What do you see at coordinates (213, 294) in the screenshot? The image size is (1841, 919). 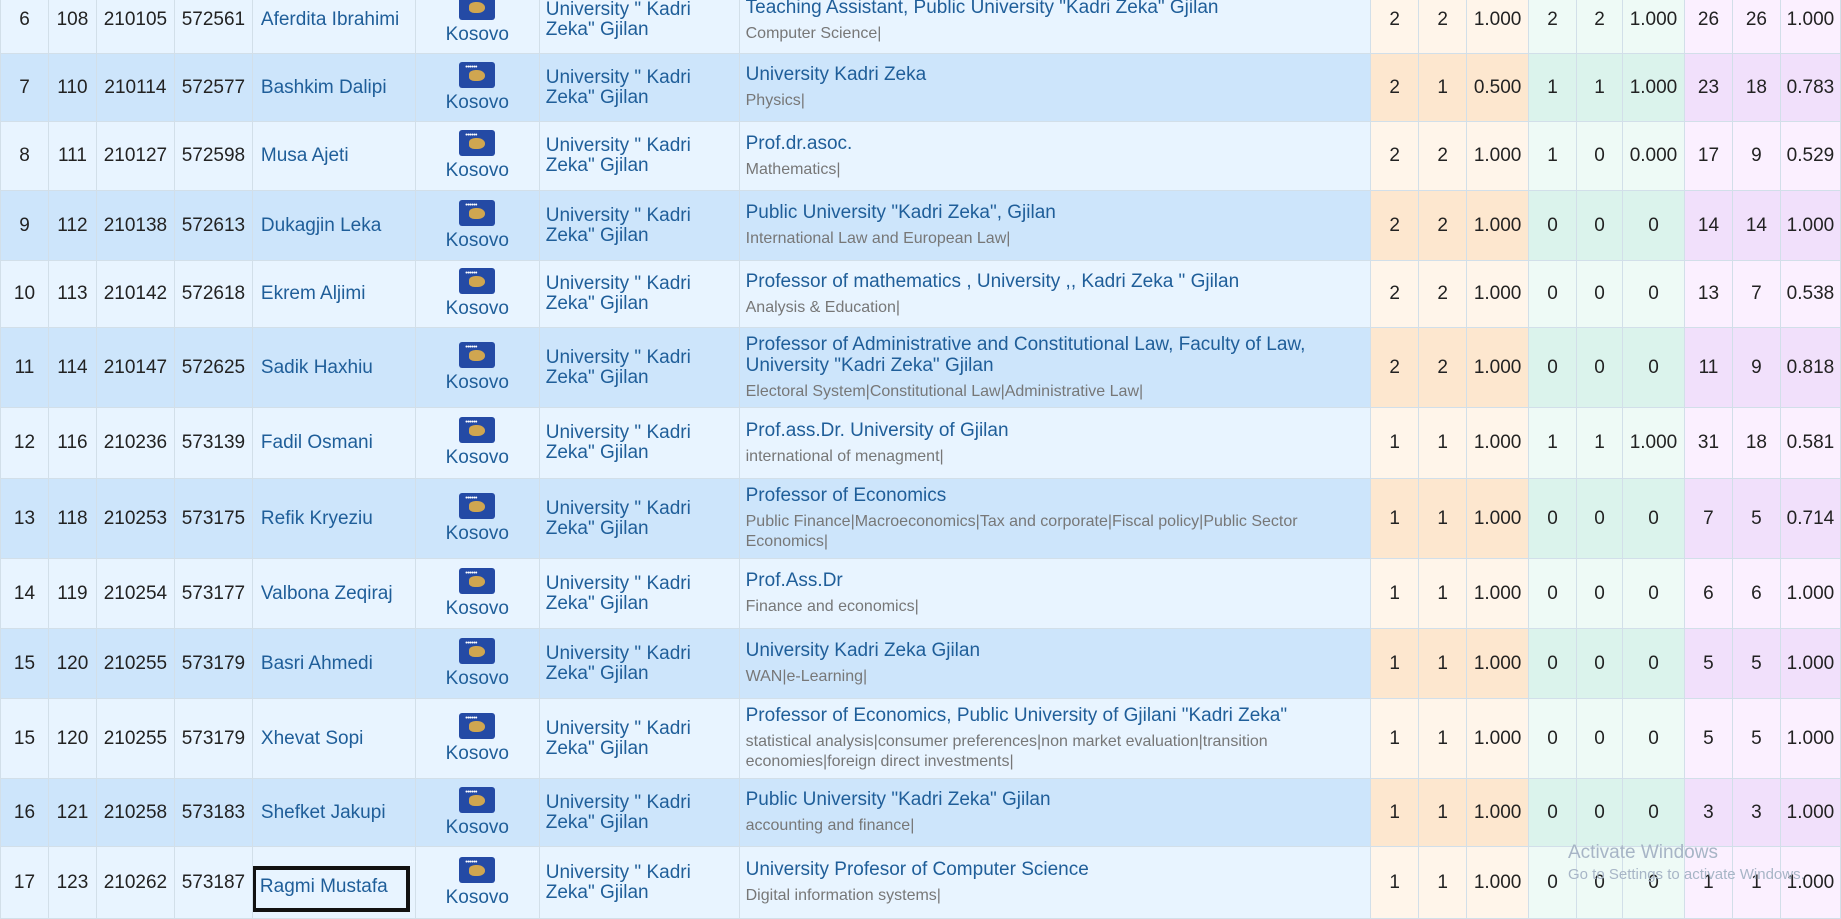 I see `id-cell: 572618` at bounding box center [213, 294].